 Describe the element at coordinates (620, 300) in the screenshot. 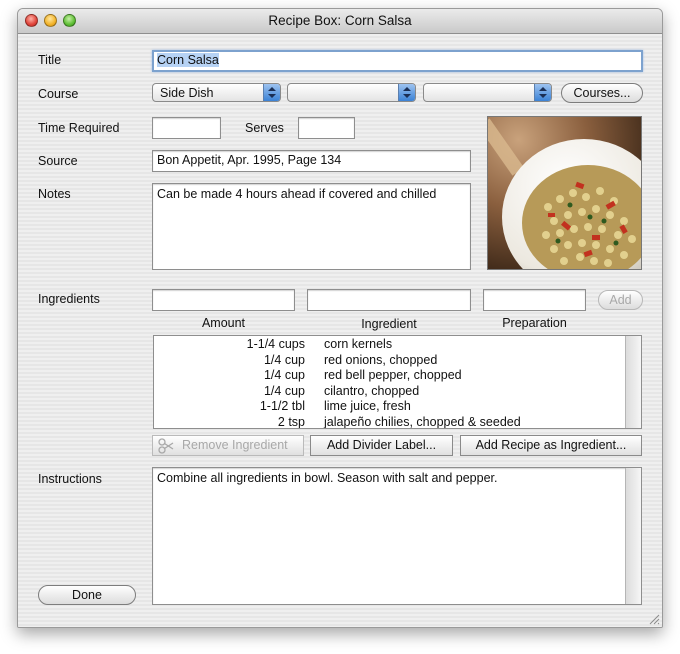

I see `add-ingredient-button: Add` at that location.